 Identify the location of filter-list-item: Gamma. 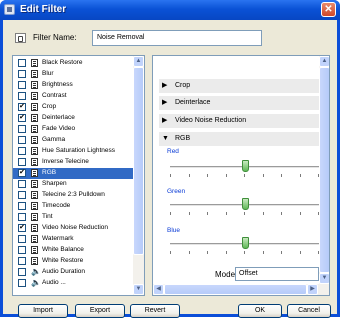
(73, 140).